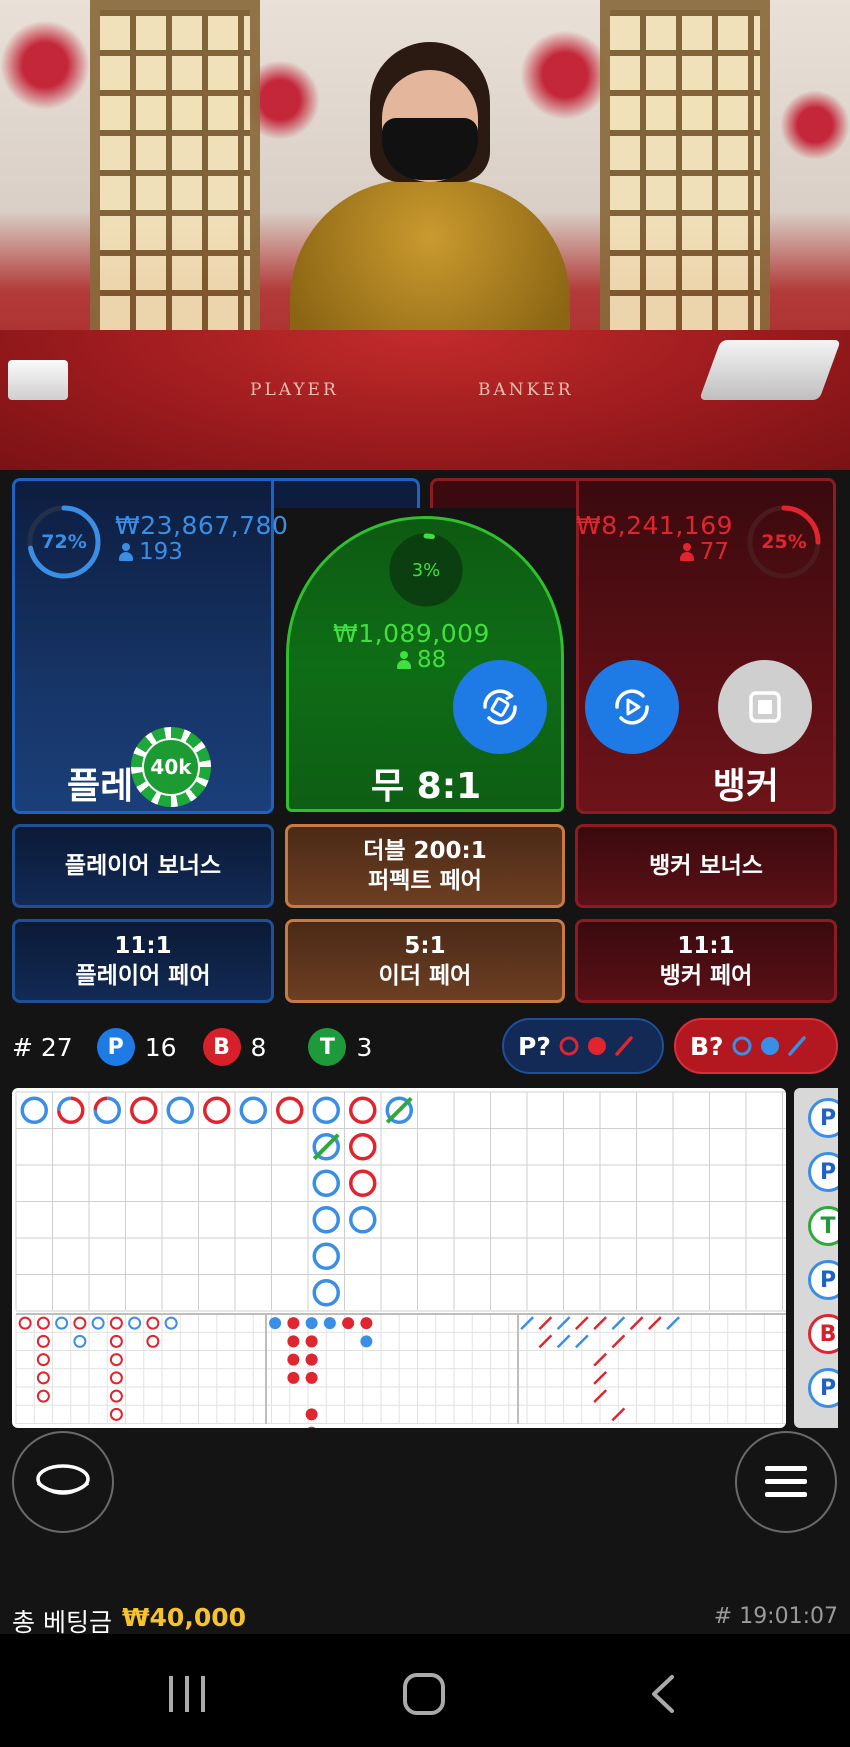 This screenshot has height=1747, width=850. I want to click on person-icon, so click(404, 660).